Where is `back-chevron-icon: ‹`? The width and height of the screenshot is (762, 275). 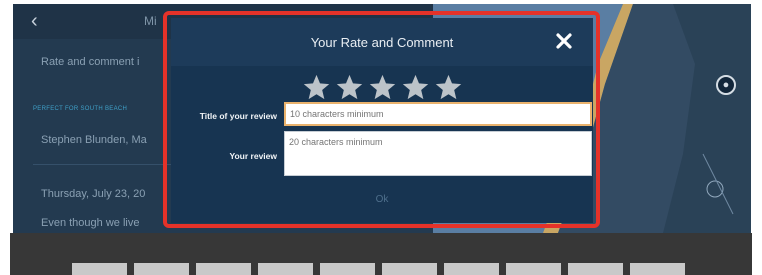
back-chevron-icon: ‹ is located at coordinates (37, 21).